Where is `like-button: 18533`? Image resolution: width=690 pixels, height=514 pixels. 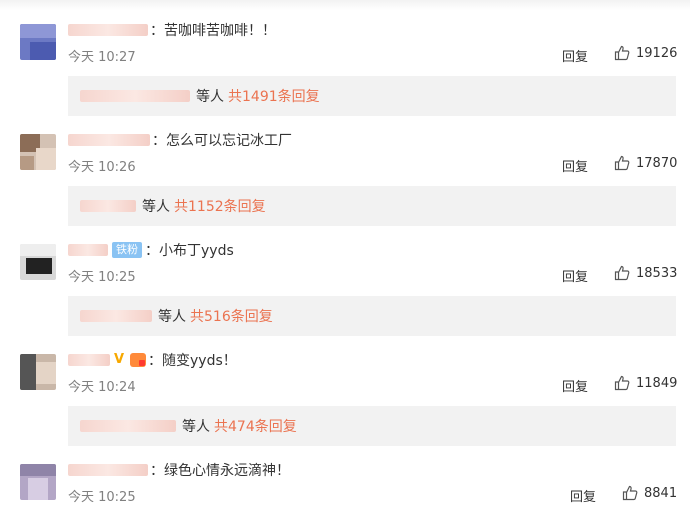 like-button: 18533 is located at coordinates (645, 273).